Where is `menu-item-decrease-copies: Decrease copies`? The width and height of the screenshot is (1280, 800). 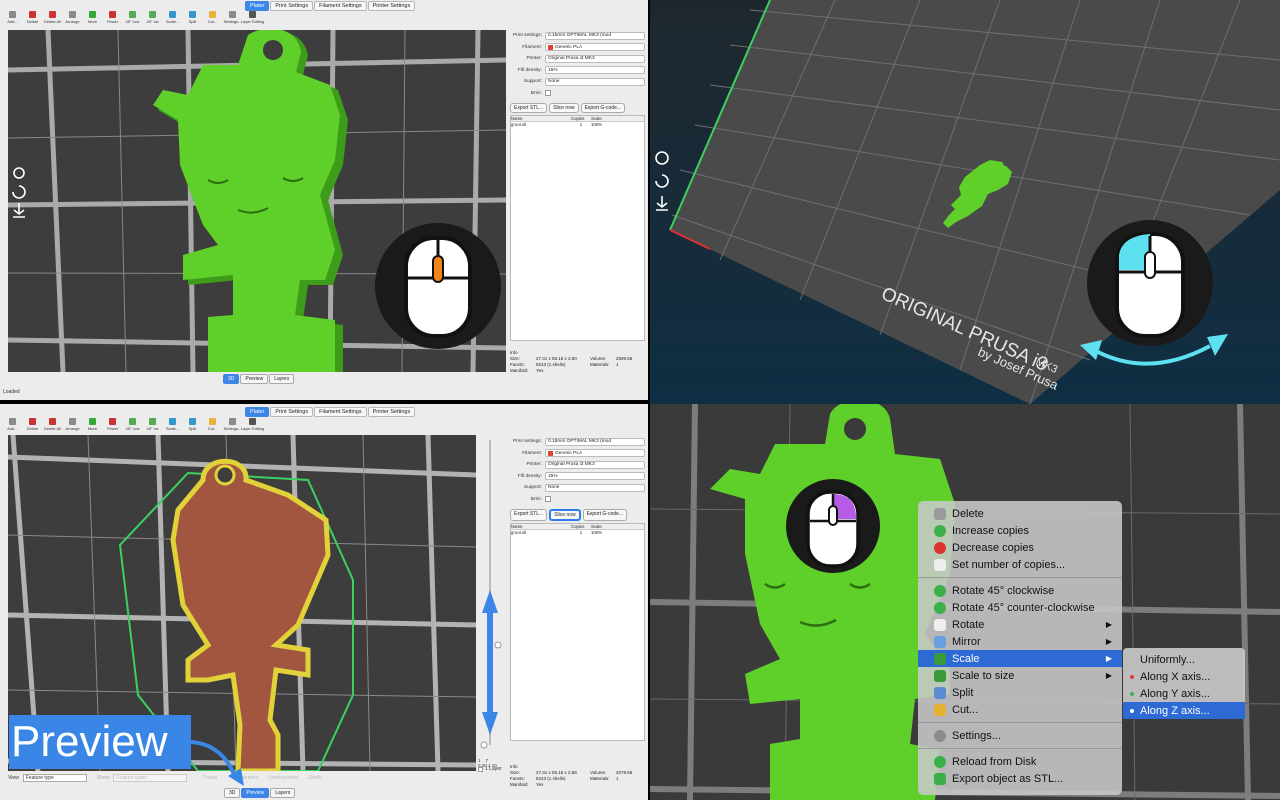
menu-item-decrease-copies: Decrease copies is located at coordinates (1020, 547).